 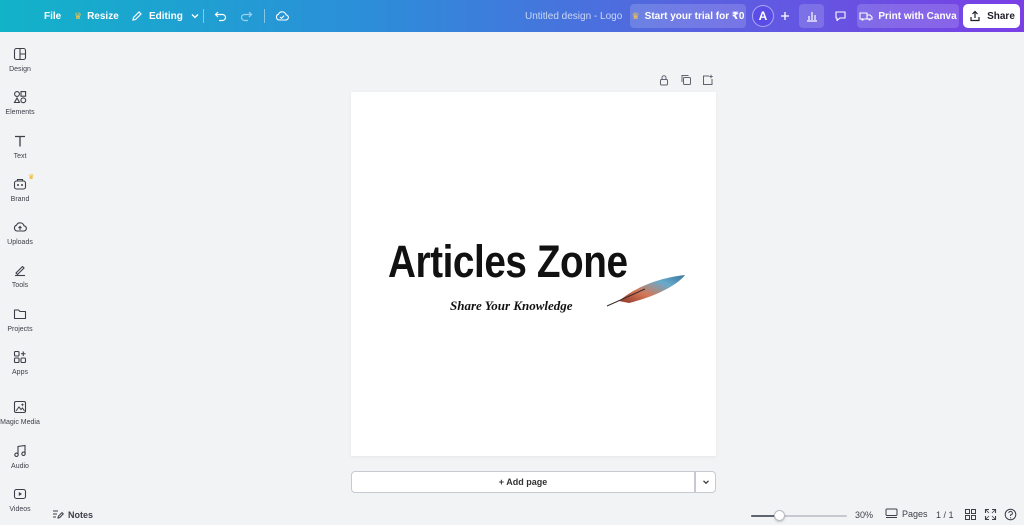 I want to click on elements-icon, so click(x=20, y=97).